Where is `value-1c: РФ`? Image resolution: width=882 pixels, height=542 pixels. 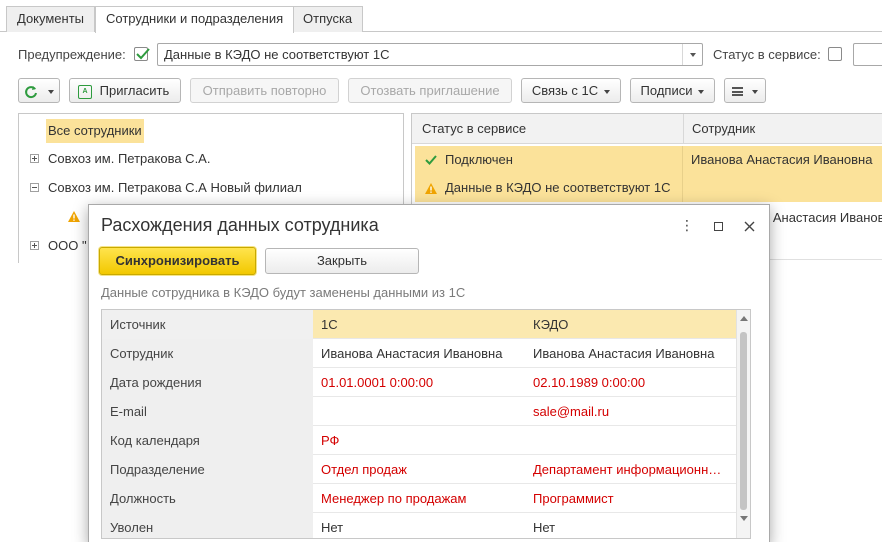
value-1c: РФ is located at coordinates (330, 440).